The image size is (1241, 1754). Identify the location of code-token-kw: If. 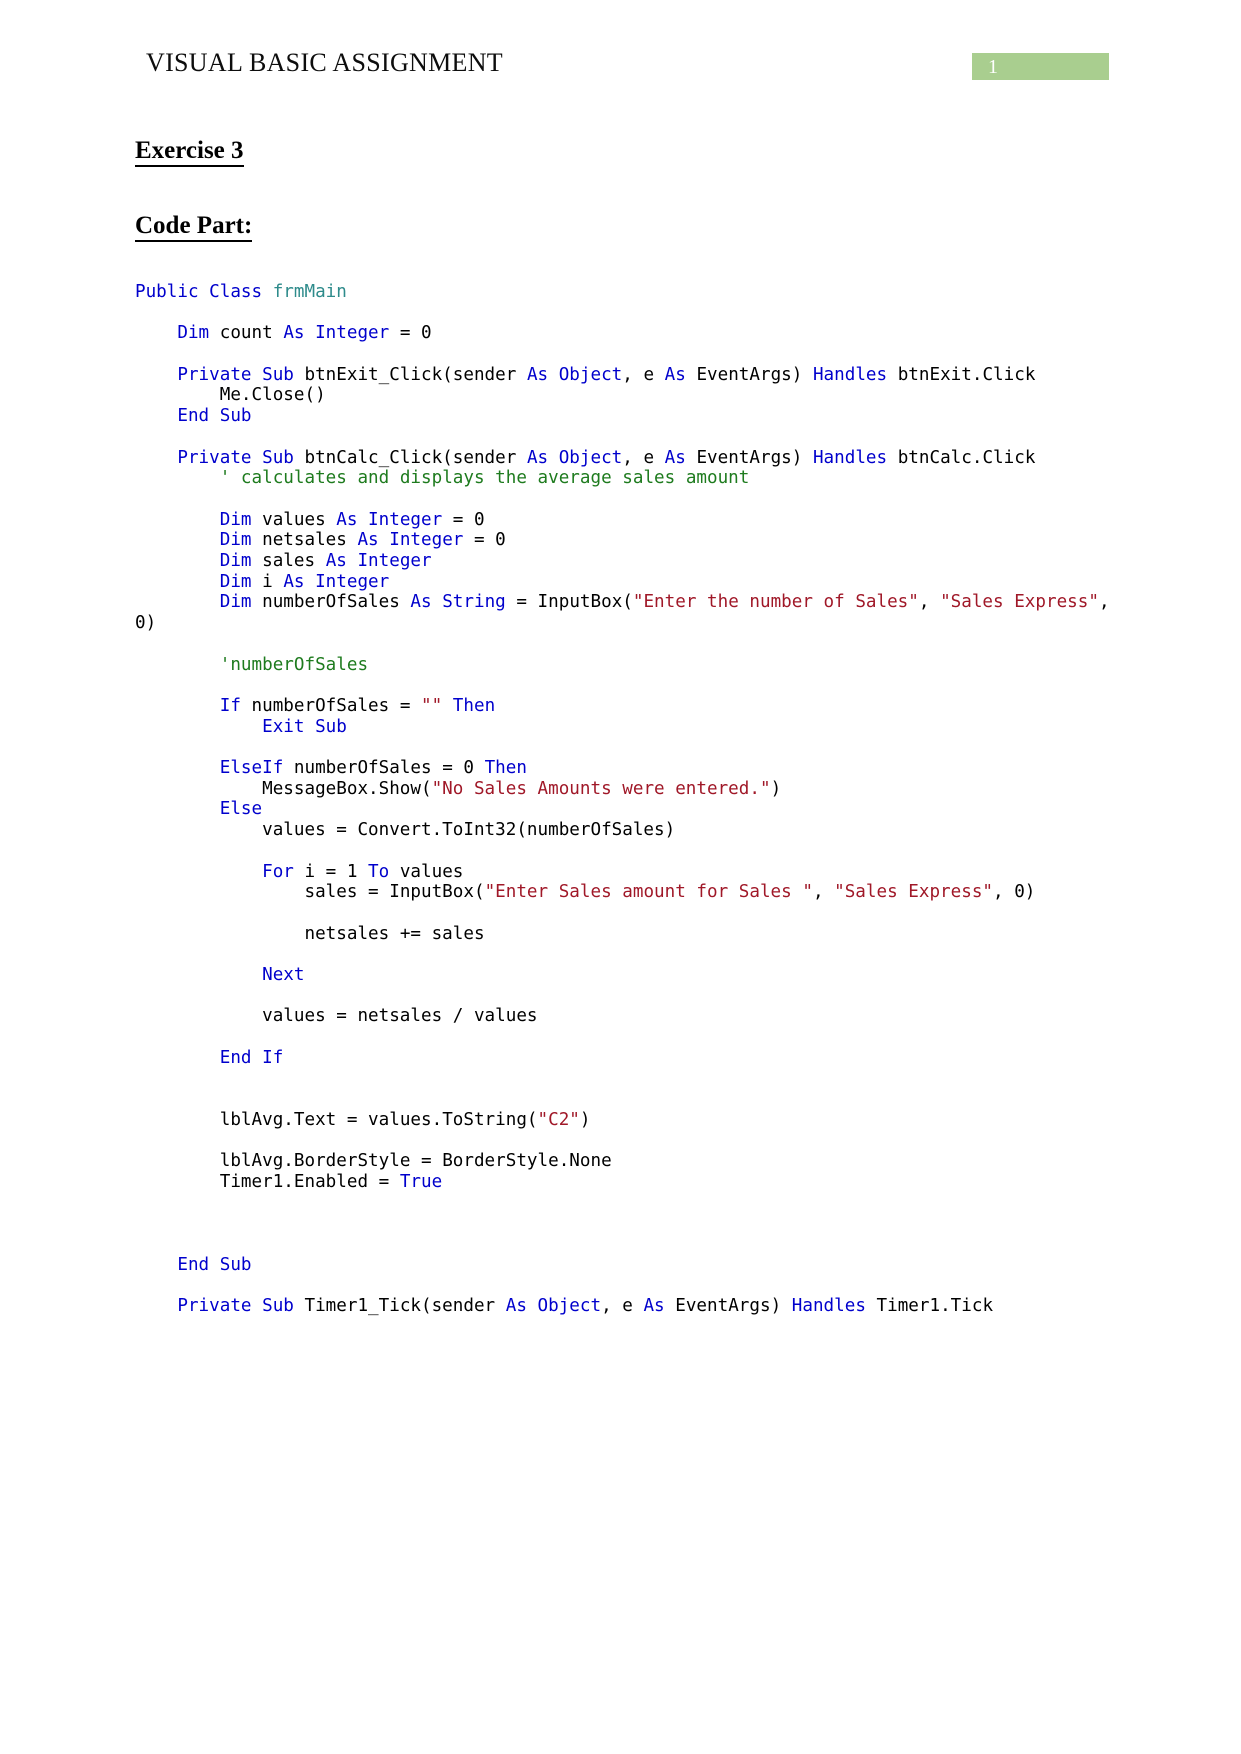
(235, 705).